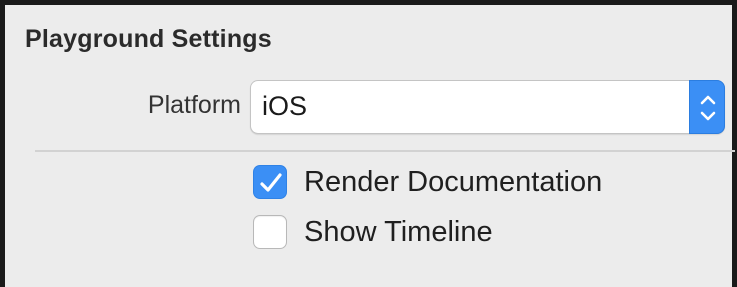 The image size is (737, 287). Describe the element at coordinates (385, 151) in the screenshot. I see `divider` at that location.